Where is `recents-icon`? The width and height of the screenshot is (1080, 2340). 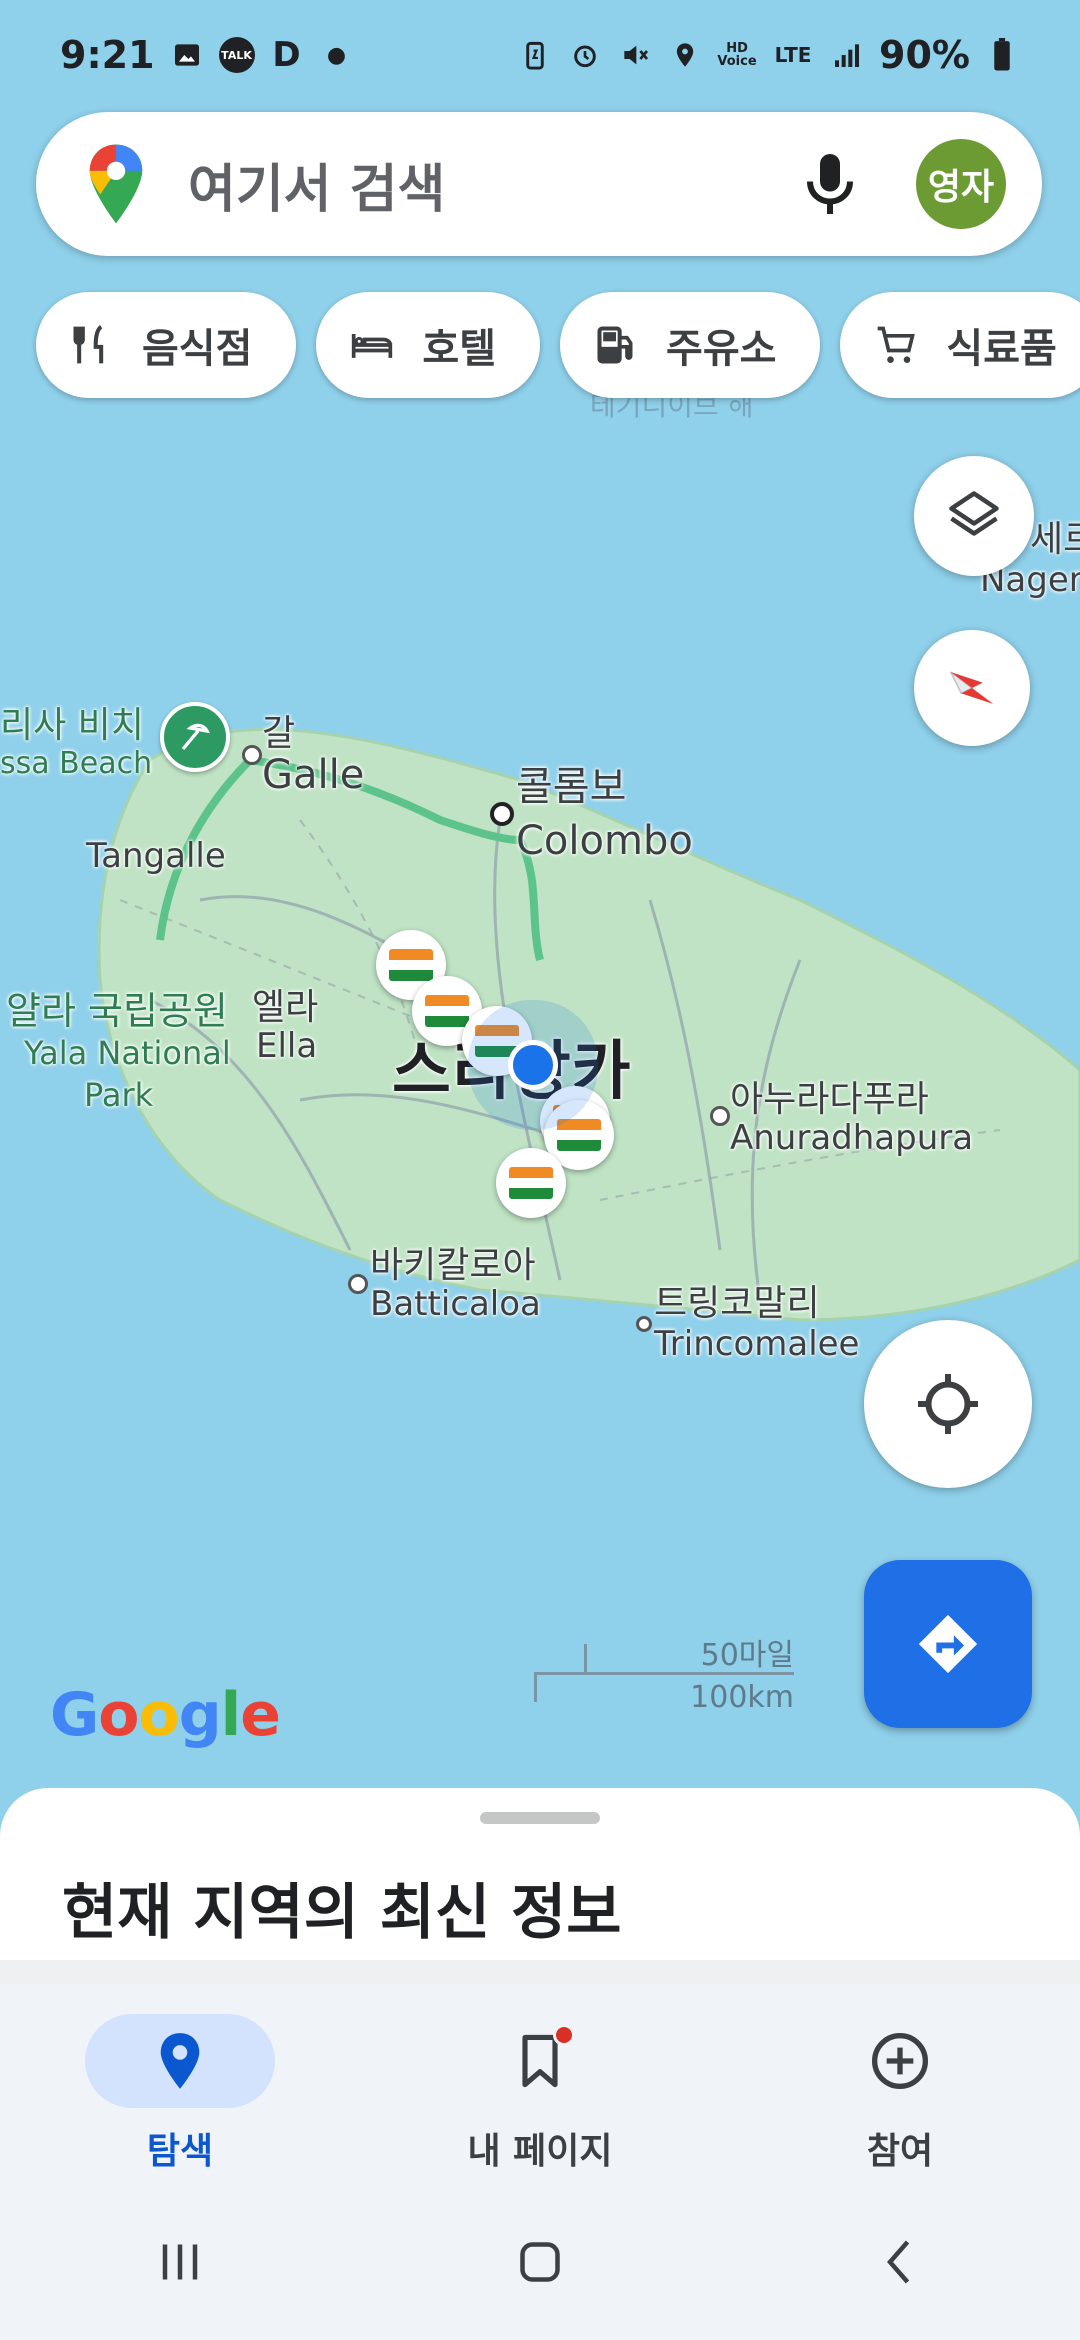
recents-icon is located at coordinates (180, 2262).